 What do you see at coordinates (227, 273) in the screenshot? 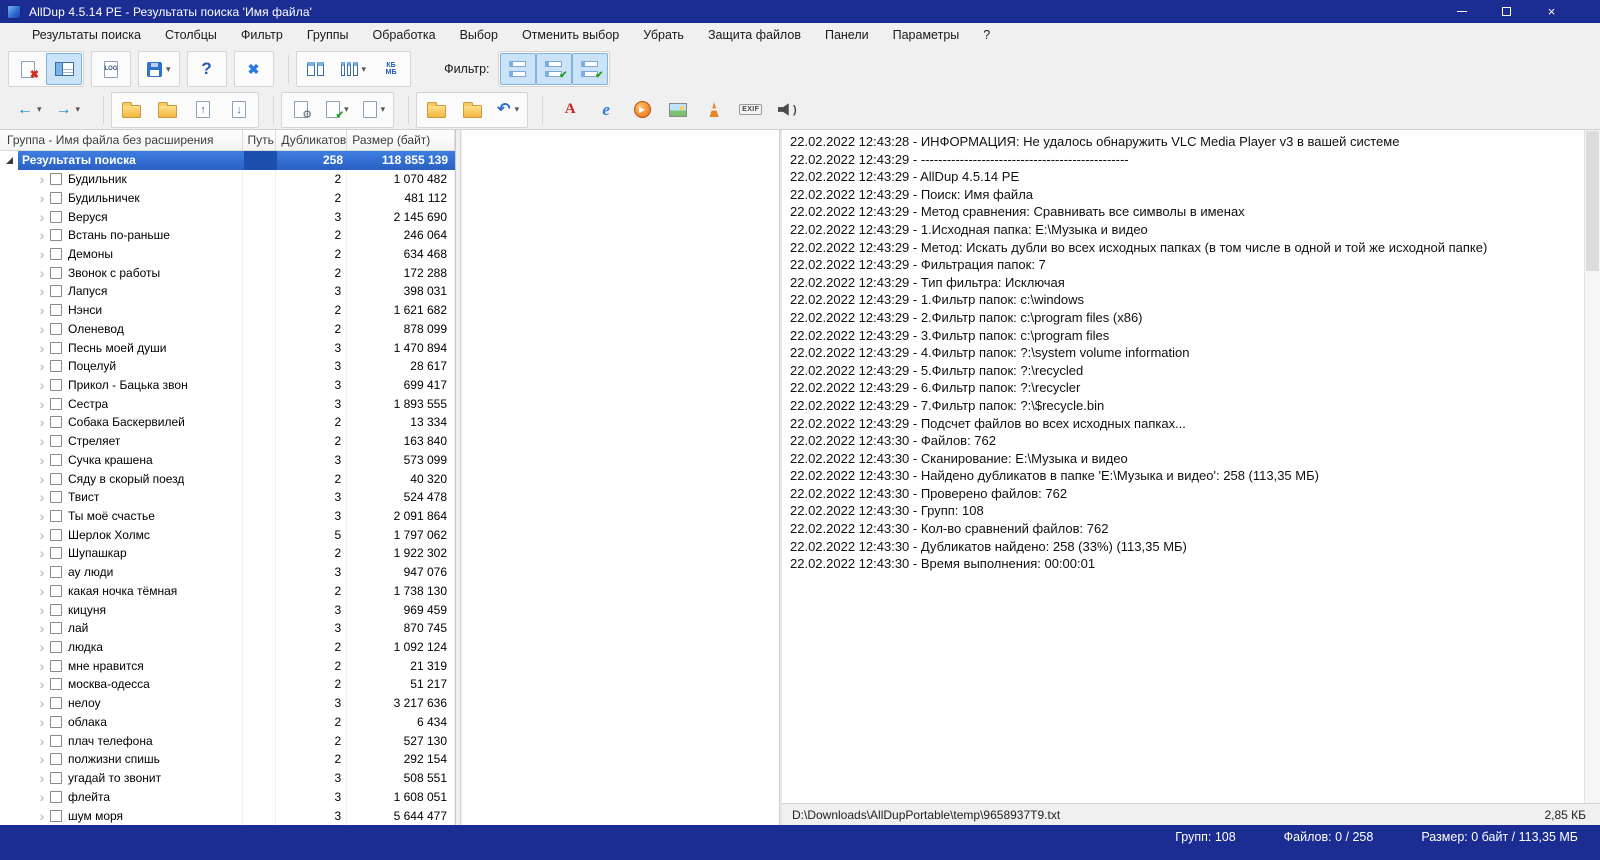
I see `tree-row: › Звонок с работы 2 172 288` at bounding box center [227, 273].